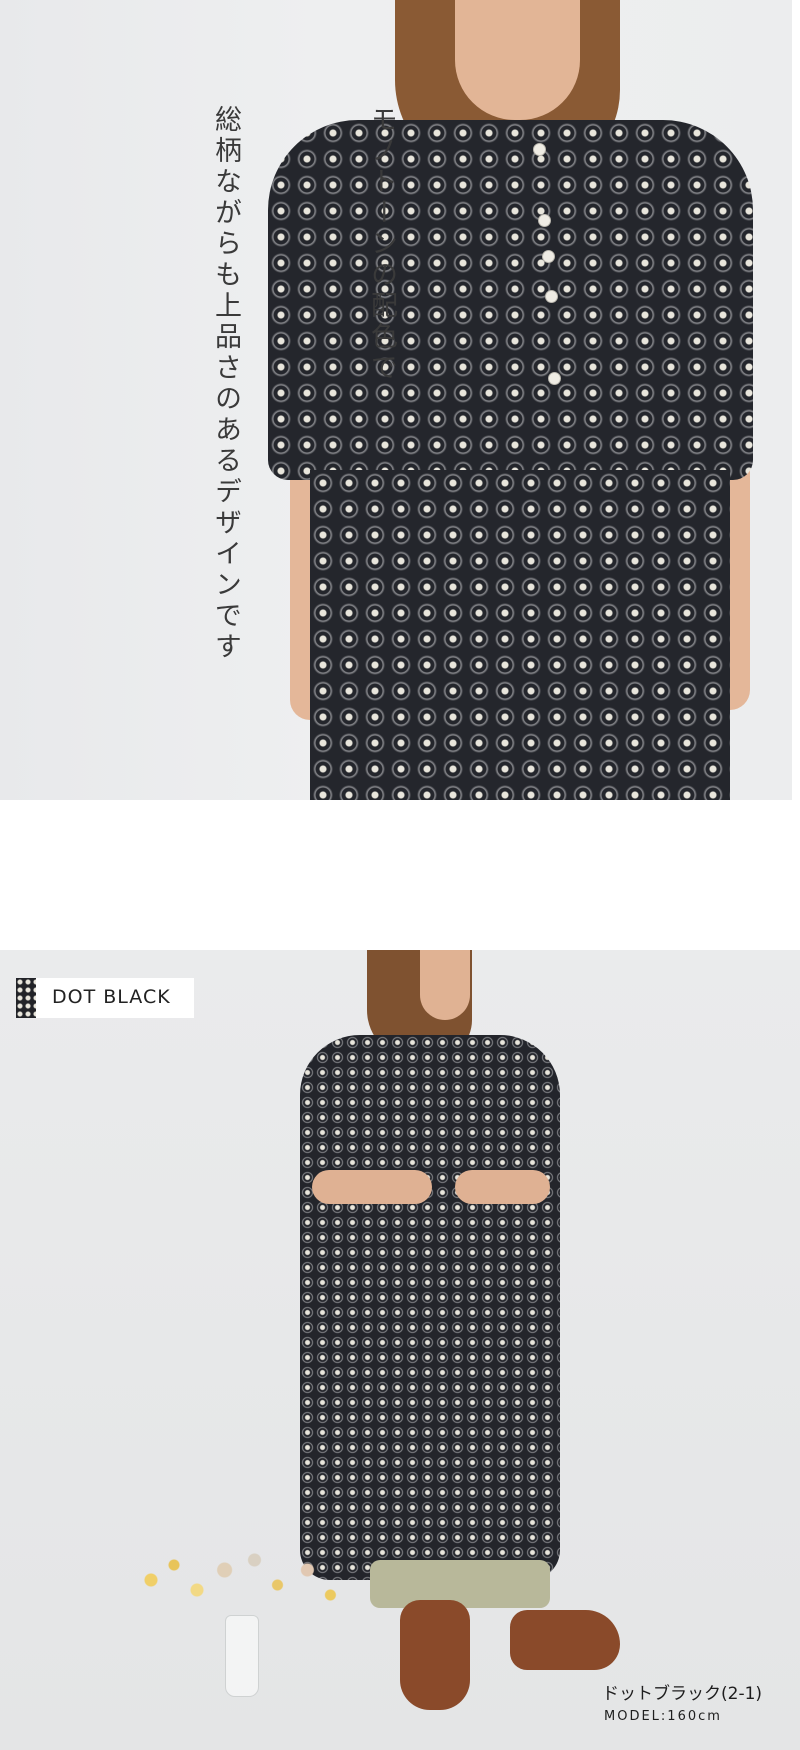 This screenshot has width=800, height=1750. Describe the element at coordinates (502, 1187) in the screenshot. I see `model-right-arm` at that location.